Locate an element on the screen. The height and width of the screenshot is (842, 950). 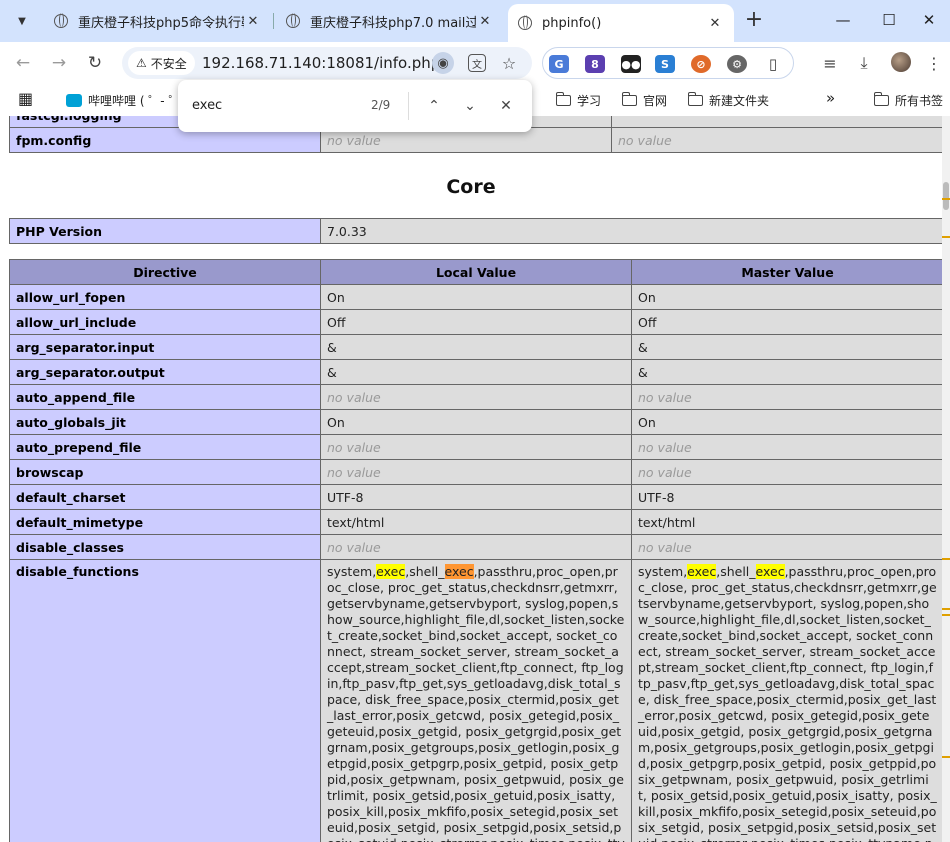
plus-icon: + is located at coordinates (754, 19).